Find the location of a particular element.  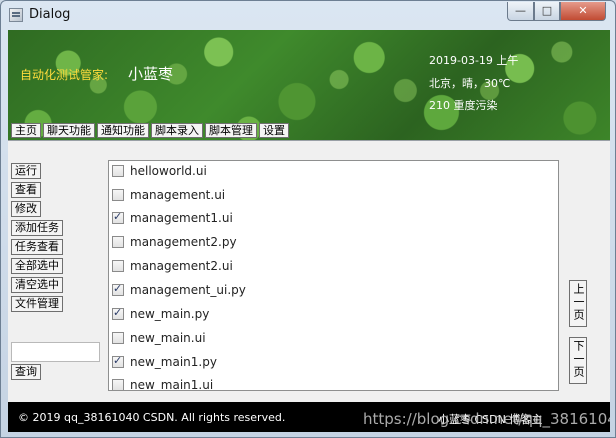

tab-home: 主页 is located at coordinates (26, 130).